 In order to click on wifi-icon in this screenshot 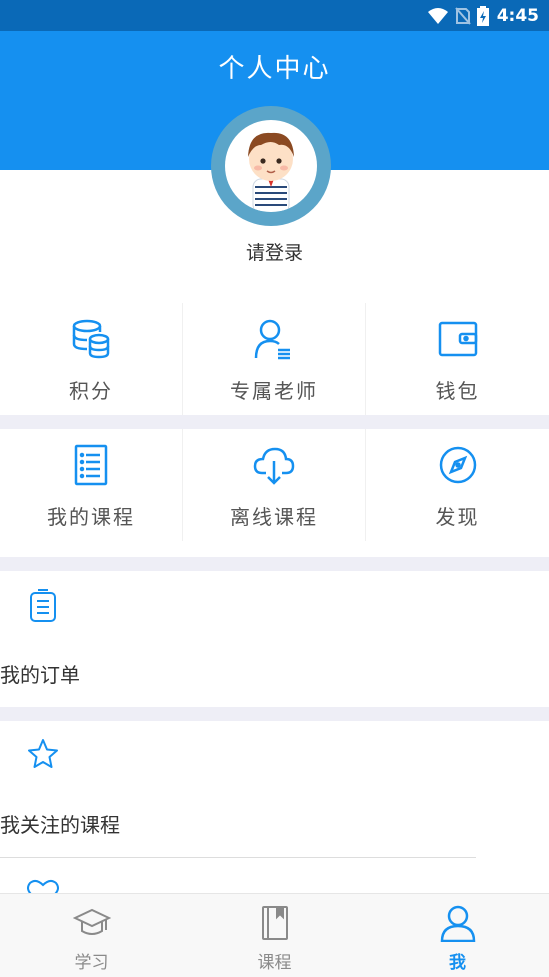, I will do `click(437, 15)`.